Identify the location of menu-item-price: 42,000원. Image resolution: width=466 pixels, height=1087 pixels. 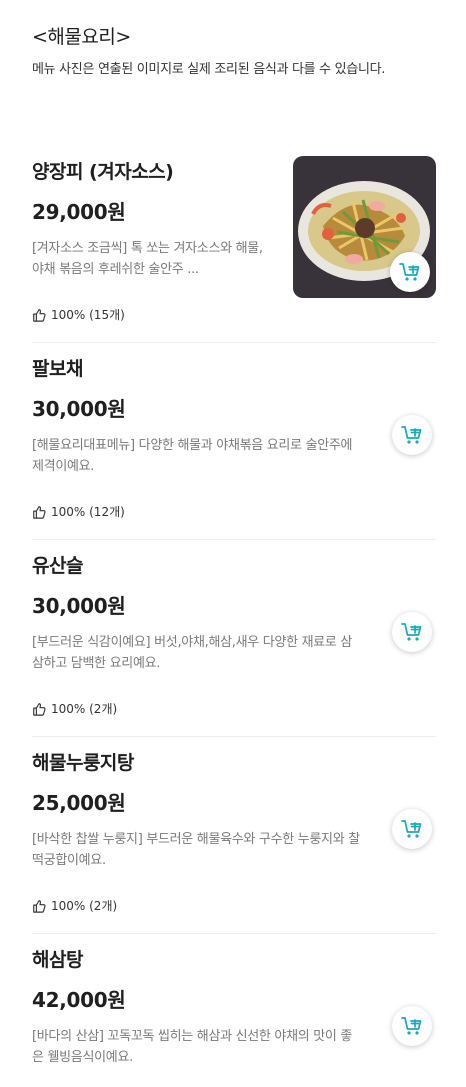
(79, 1000).